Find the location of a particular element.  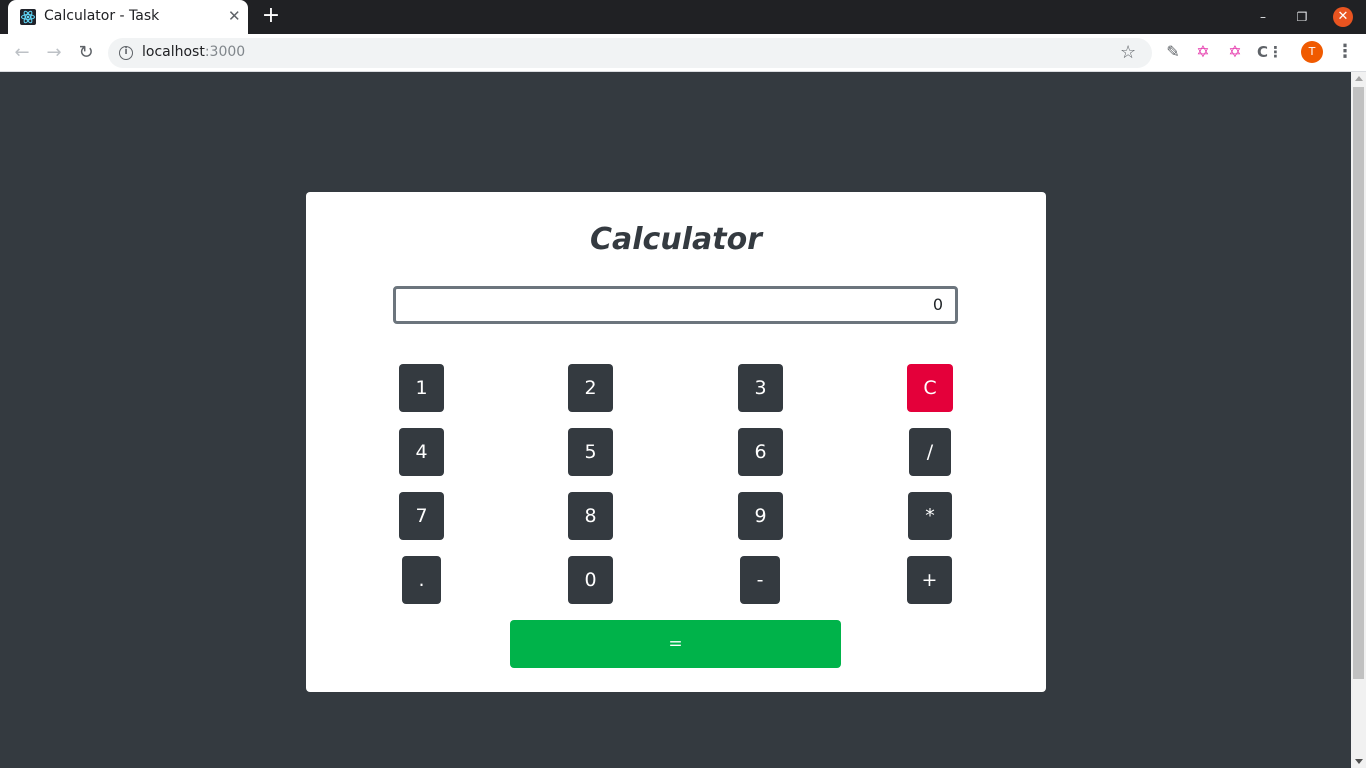

divide-button: / is located at coordinates (930, 452).